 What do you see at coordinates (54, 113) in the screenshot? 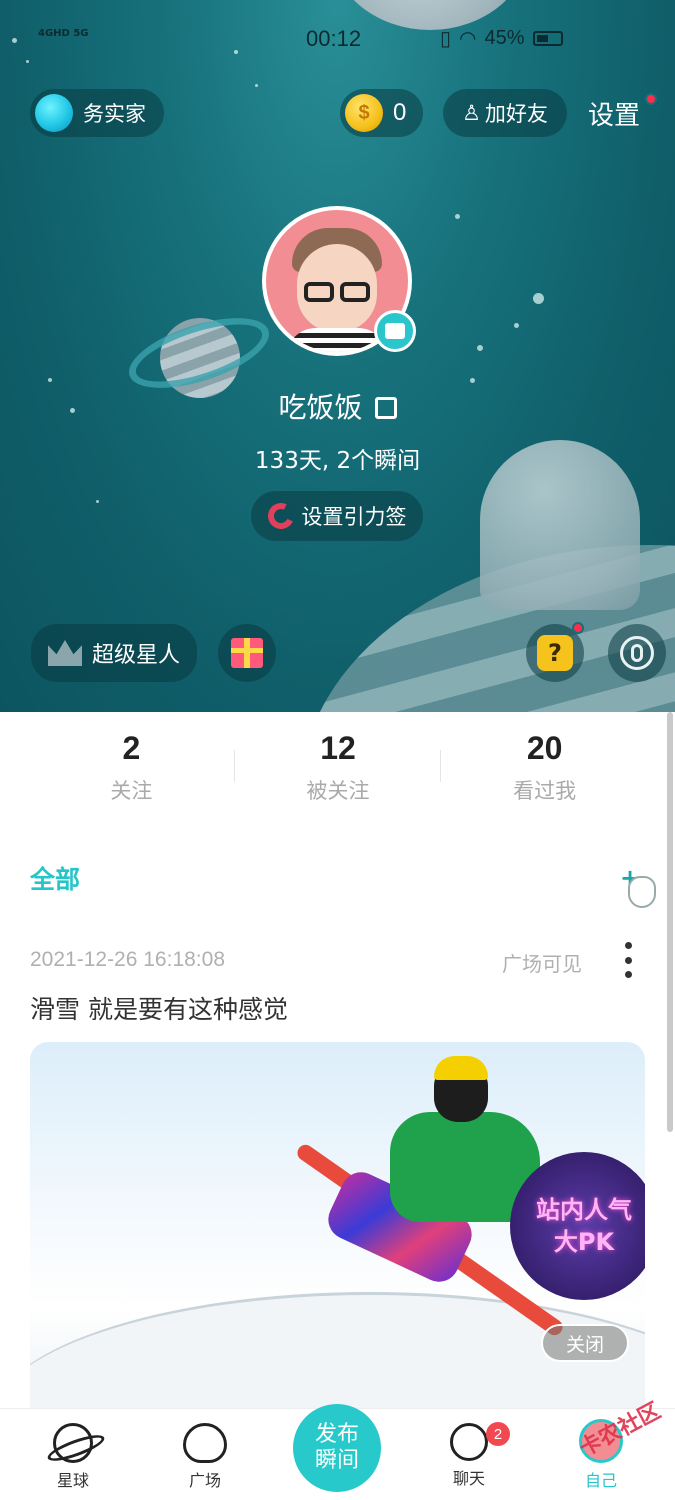
I see `planet-globe-icon` at bounding box center [54, 113].